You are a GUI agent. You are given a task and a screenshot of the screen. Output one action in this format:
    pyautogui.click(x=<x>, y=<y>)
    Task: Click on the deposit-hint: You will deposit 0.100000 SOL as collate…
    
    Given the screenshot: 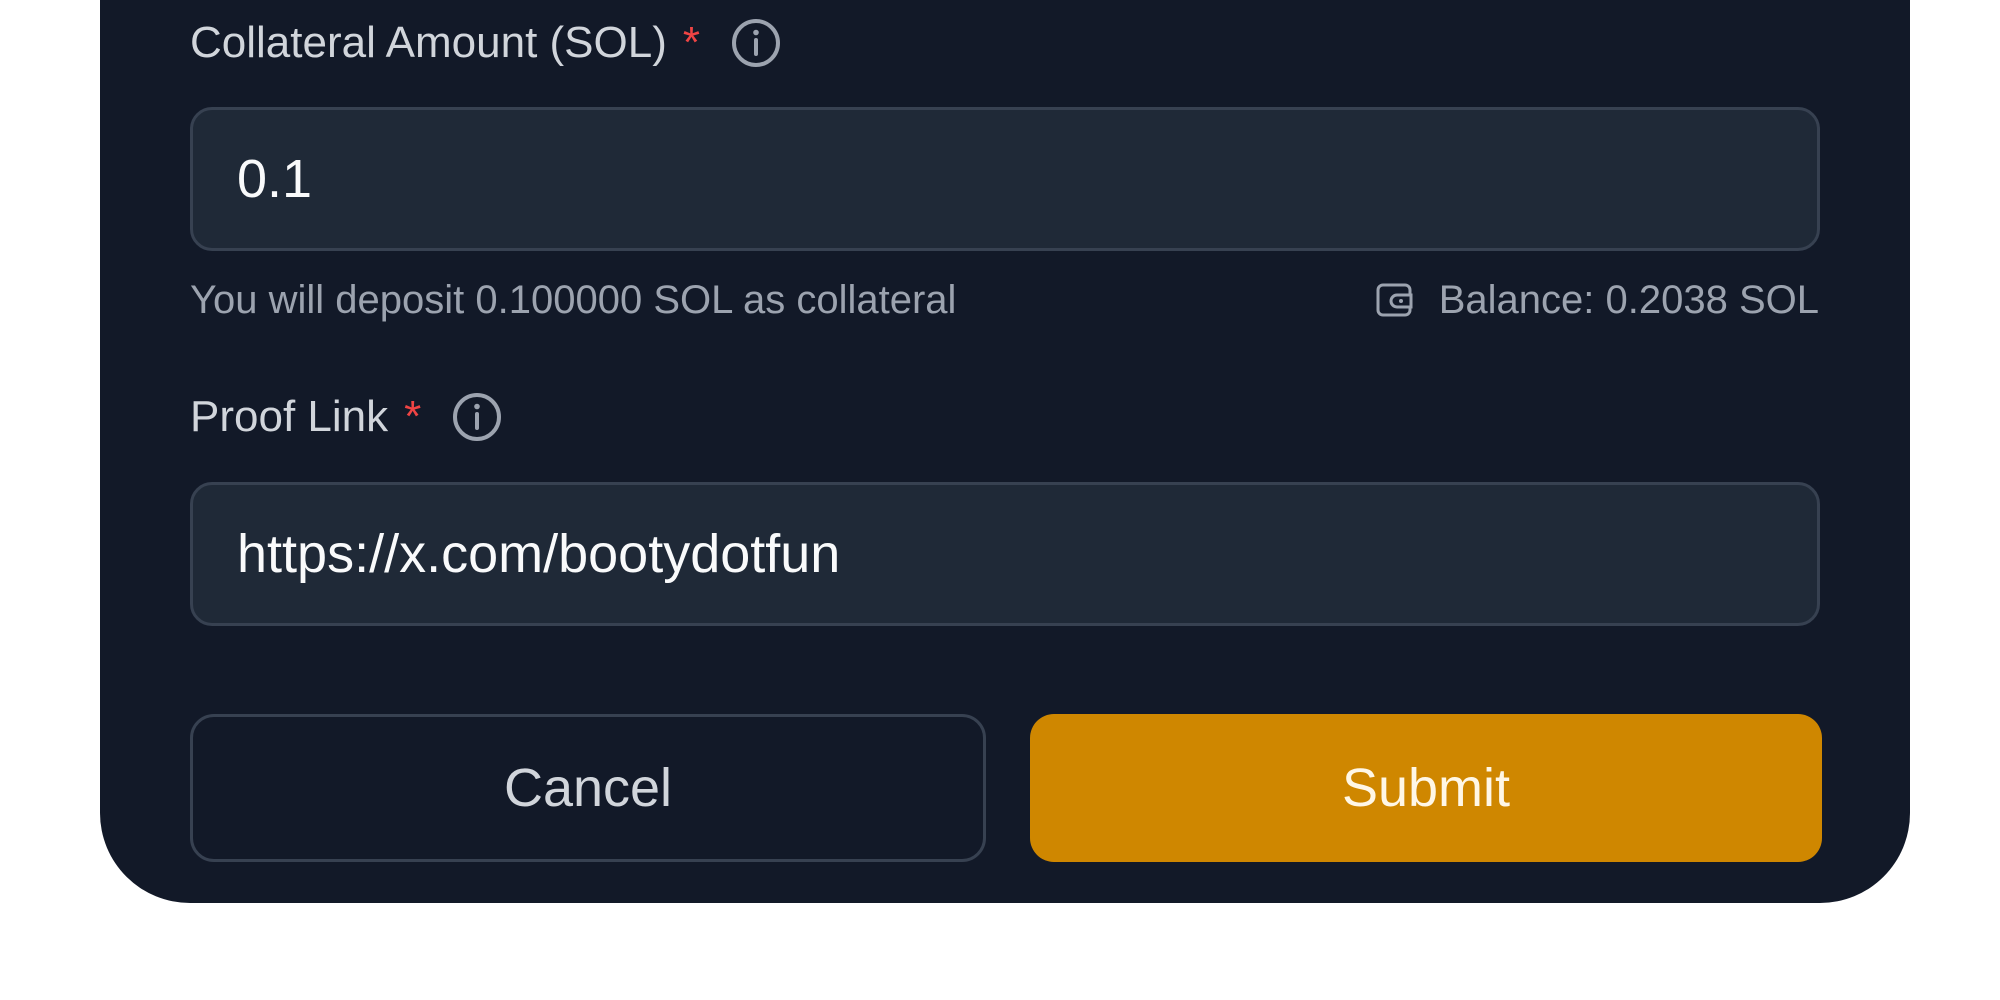 What is the action you would take?
    pyautogui.click(x=573, y=299)
    